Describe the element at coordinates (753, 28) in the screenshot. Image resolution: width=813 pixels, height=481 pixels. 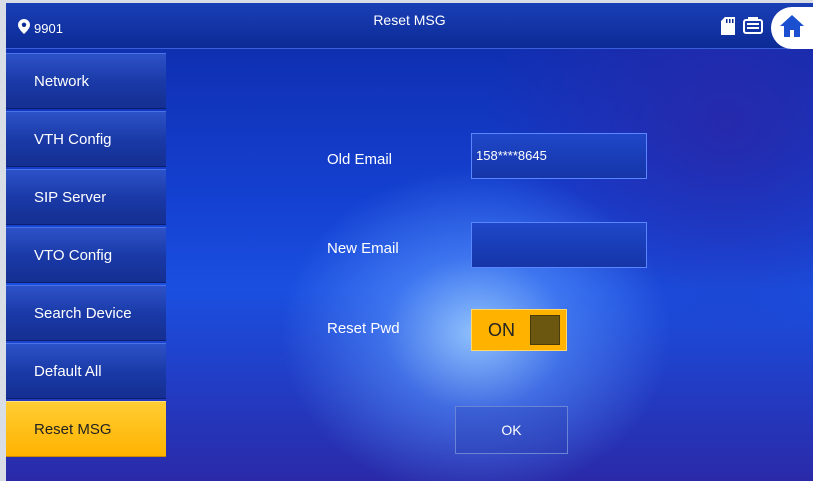
I see `monitor-icon` at that location.